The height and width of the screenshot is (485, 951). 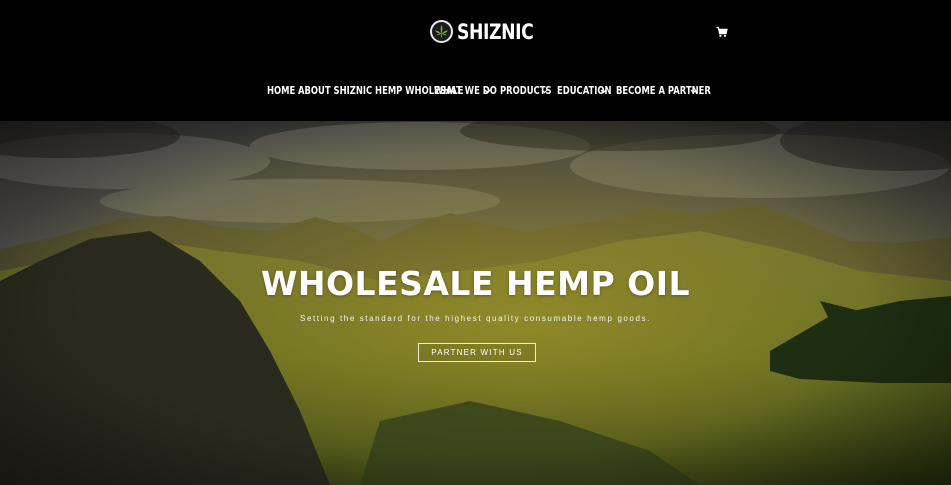 I want to click on nav-item-what-we-do: WHAT WE DO, so click(x=465, y=91).